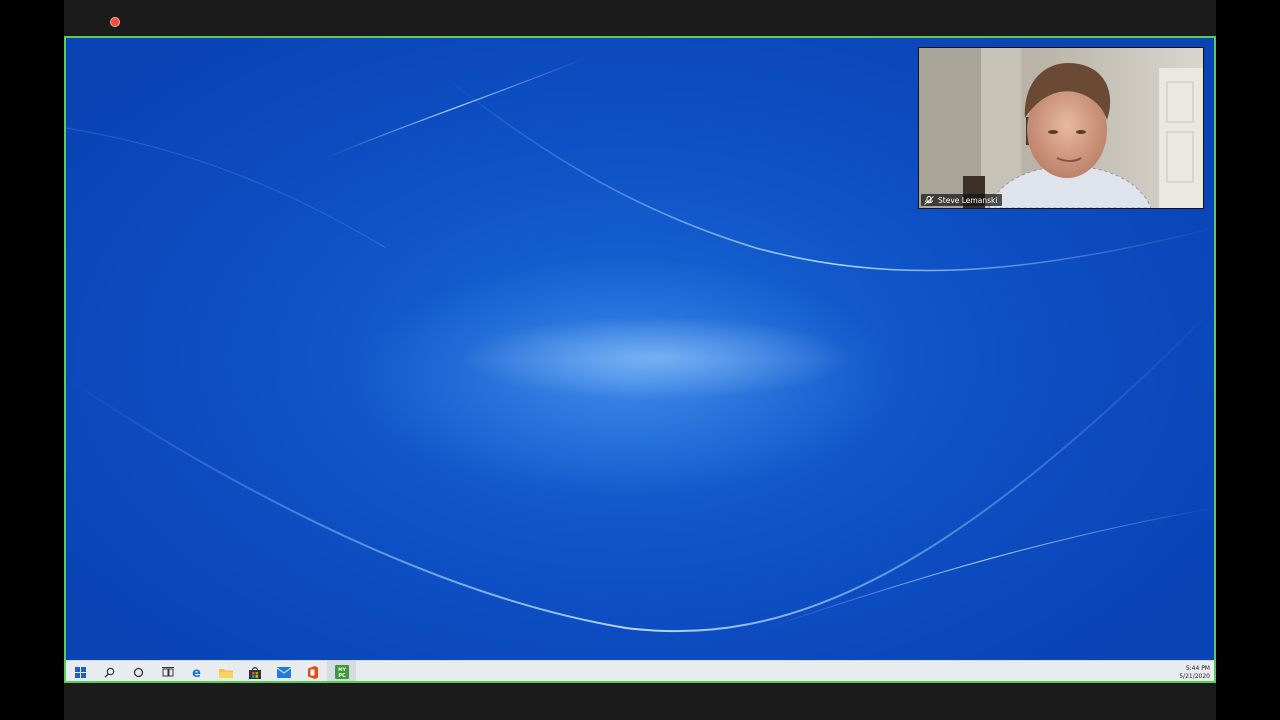 This screenshot has width=1280, height=720. Describe the element at coordinates (968, 200) in the screenshot. I see `participant-name: Steve Lemanski` at that location.